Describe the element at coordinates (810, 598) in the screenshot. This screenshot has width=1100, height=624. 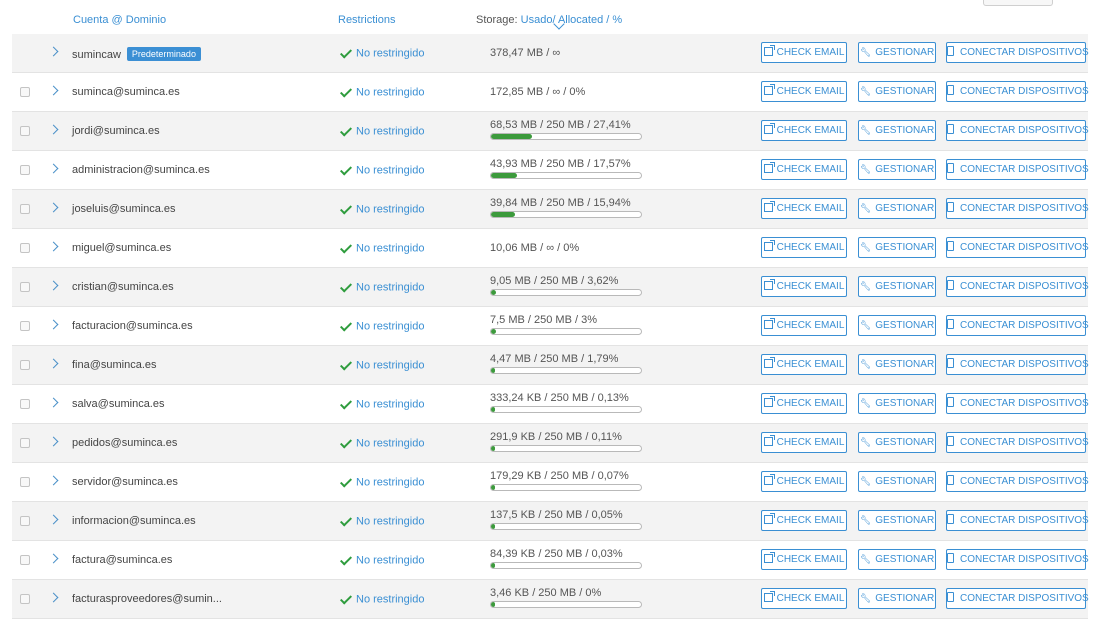
I see `check-email-label: CHECK EMAIL` at that location.